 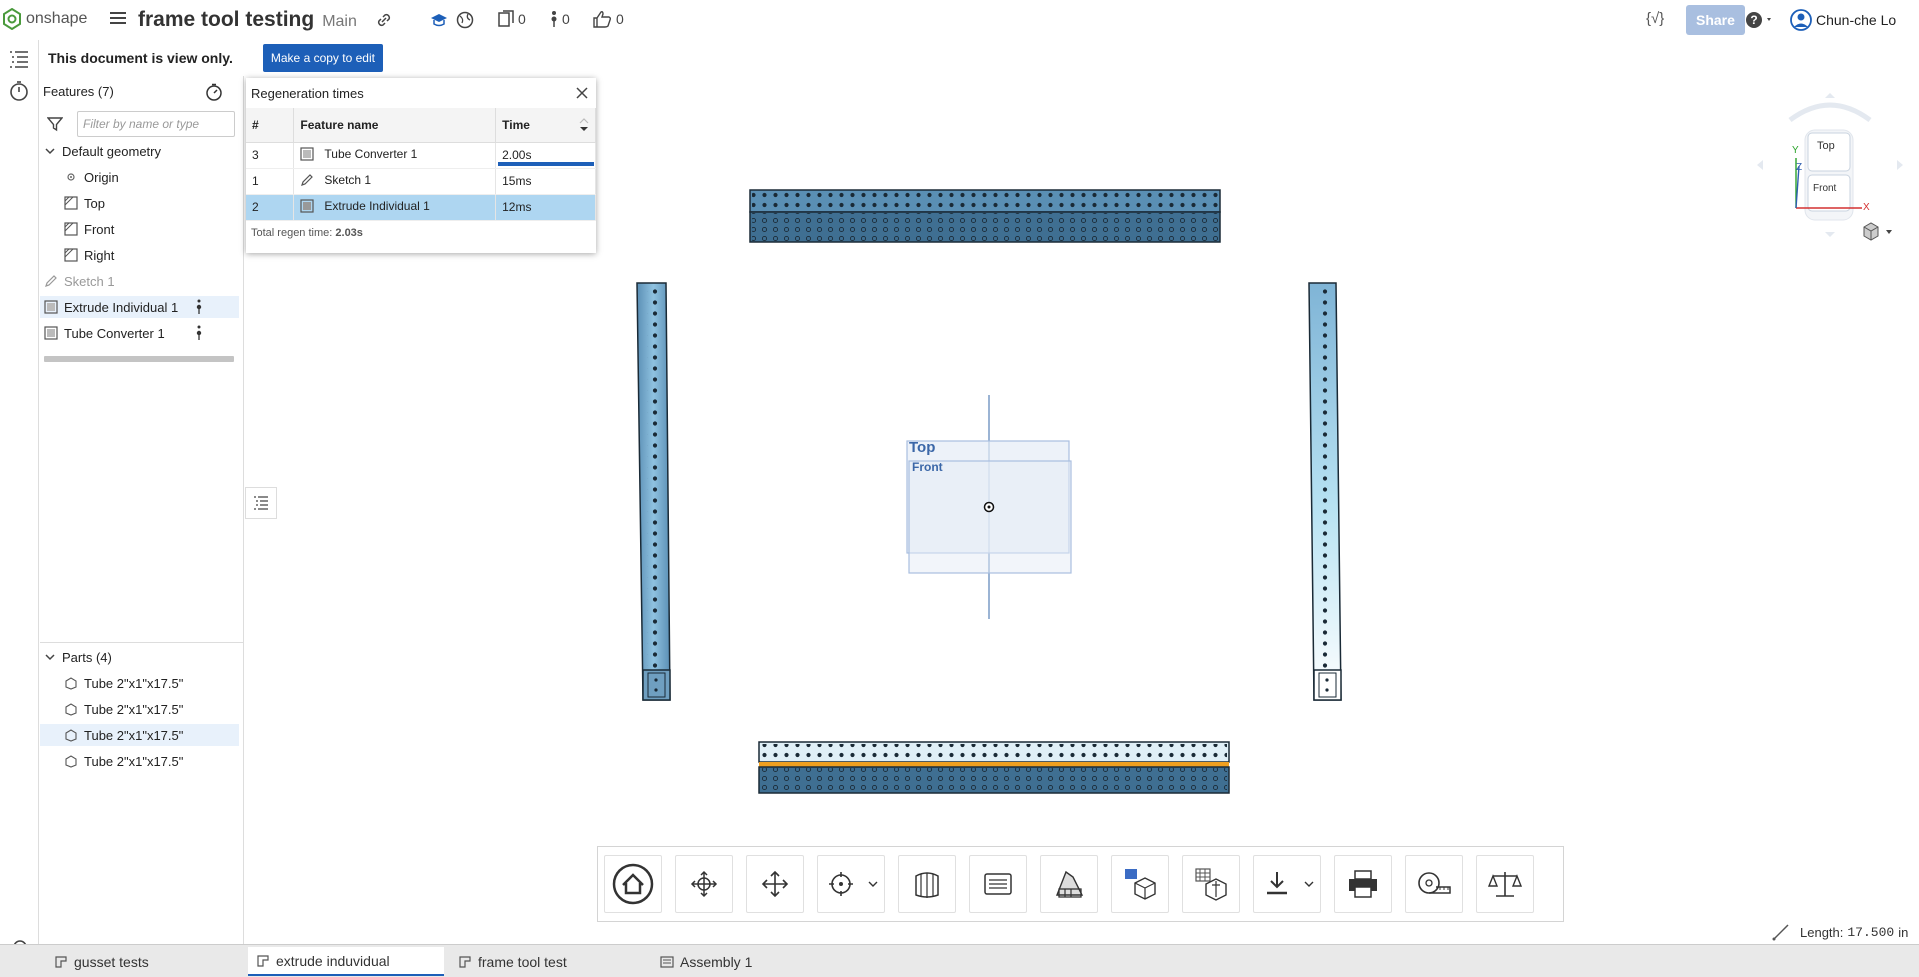 I want to click on custom-feature-icon, so click(x=307, y=153).